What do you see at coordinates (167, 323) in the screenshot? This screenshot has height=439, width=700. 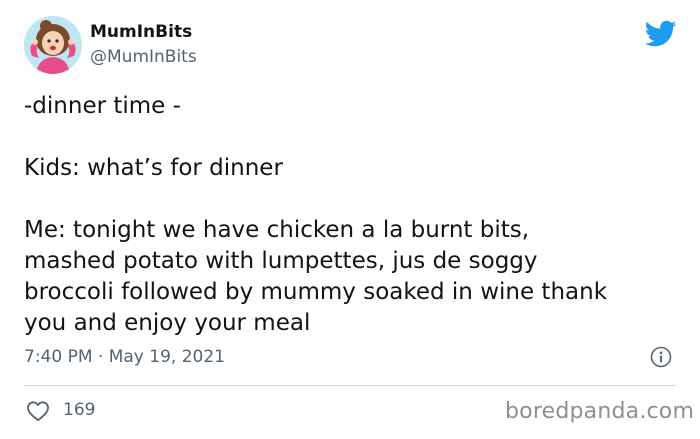 I see `tweet-line: you and enjoy your meal` at bounding box center [167, 323].